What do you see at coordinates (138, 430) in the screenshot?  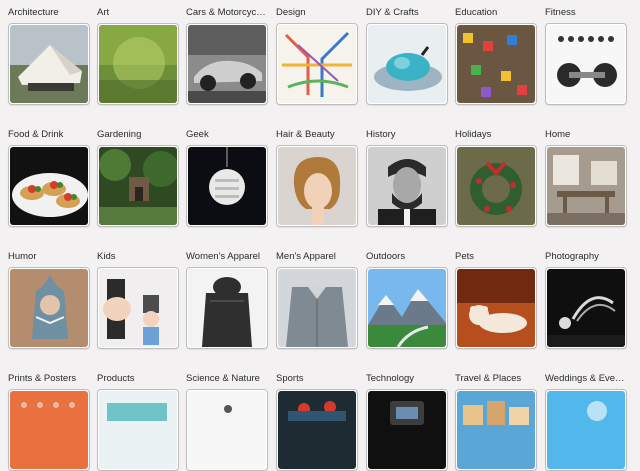 I see `products-icon` at bounding box center [138, 430].